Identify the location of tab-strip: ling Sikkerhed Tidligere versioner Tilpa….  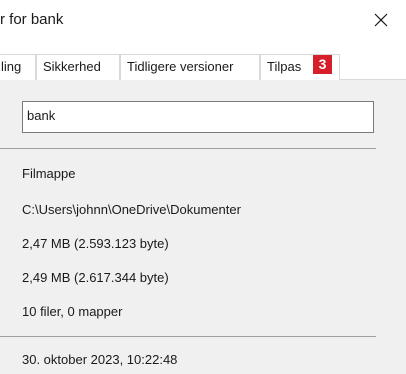
(203, 62).